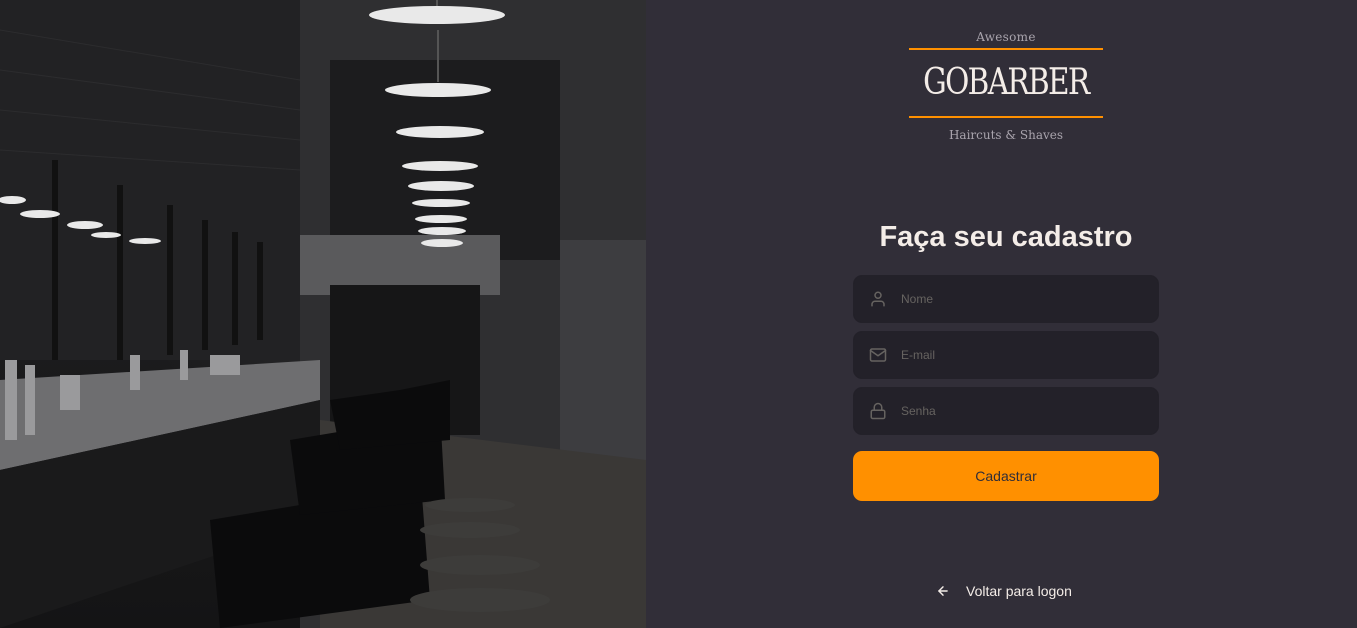  I want to click on mail-icon, so click(878, 355).